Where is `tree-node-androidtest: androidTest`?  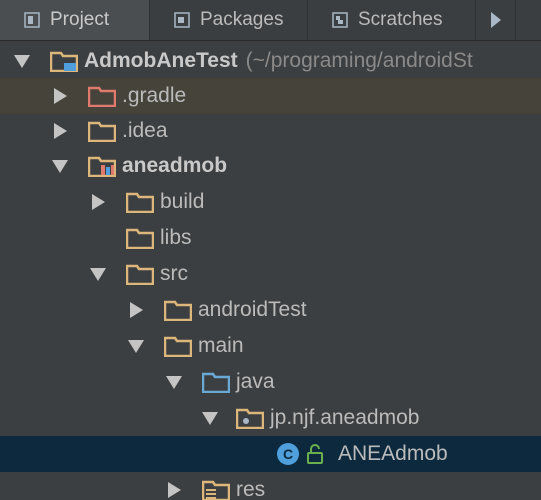
tree-node-androidtest: androidTest is located at coordinates (270, 310).